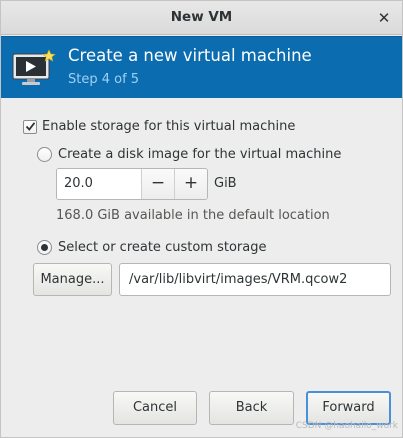 This screenshot has width=403, height=438. I want to click on custom-storage-label: Select or create custom storage, so click(162, 247).